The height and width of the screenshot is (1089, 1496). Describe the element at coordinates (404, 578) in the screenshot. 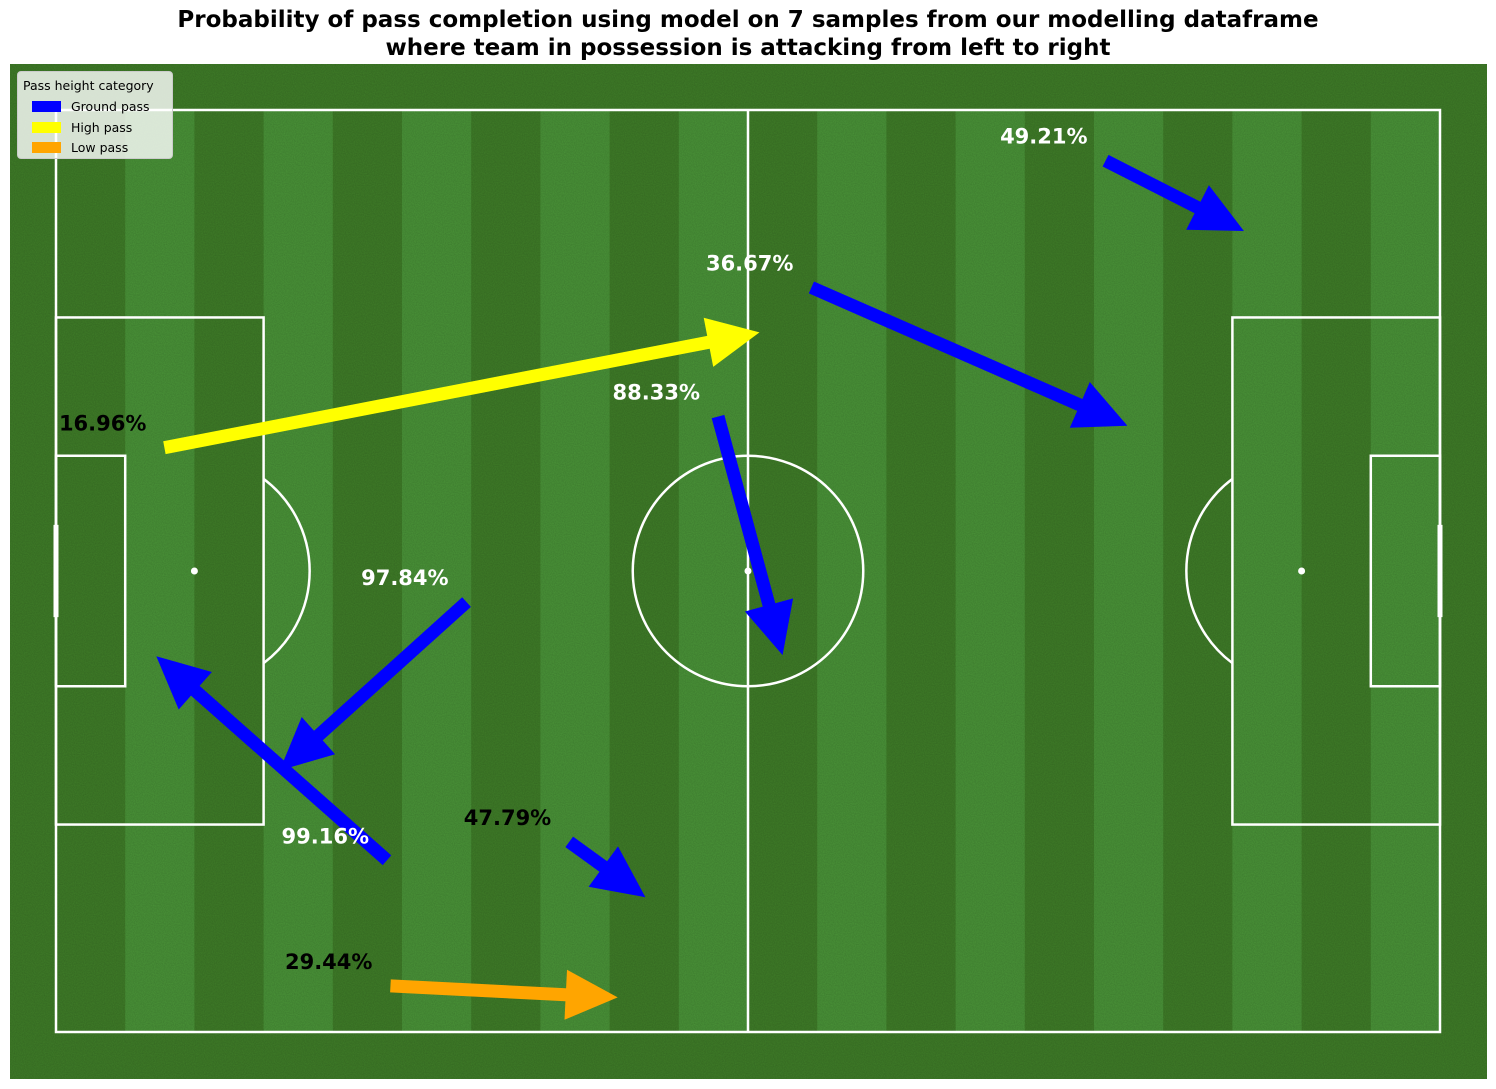

I see `pass-probability-label-5: 97.84%` at that location.